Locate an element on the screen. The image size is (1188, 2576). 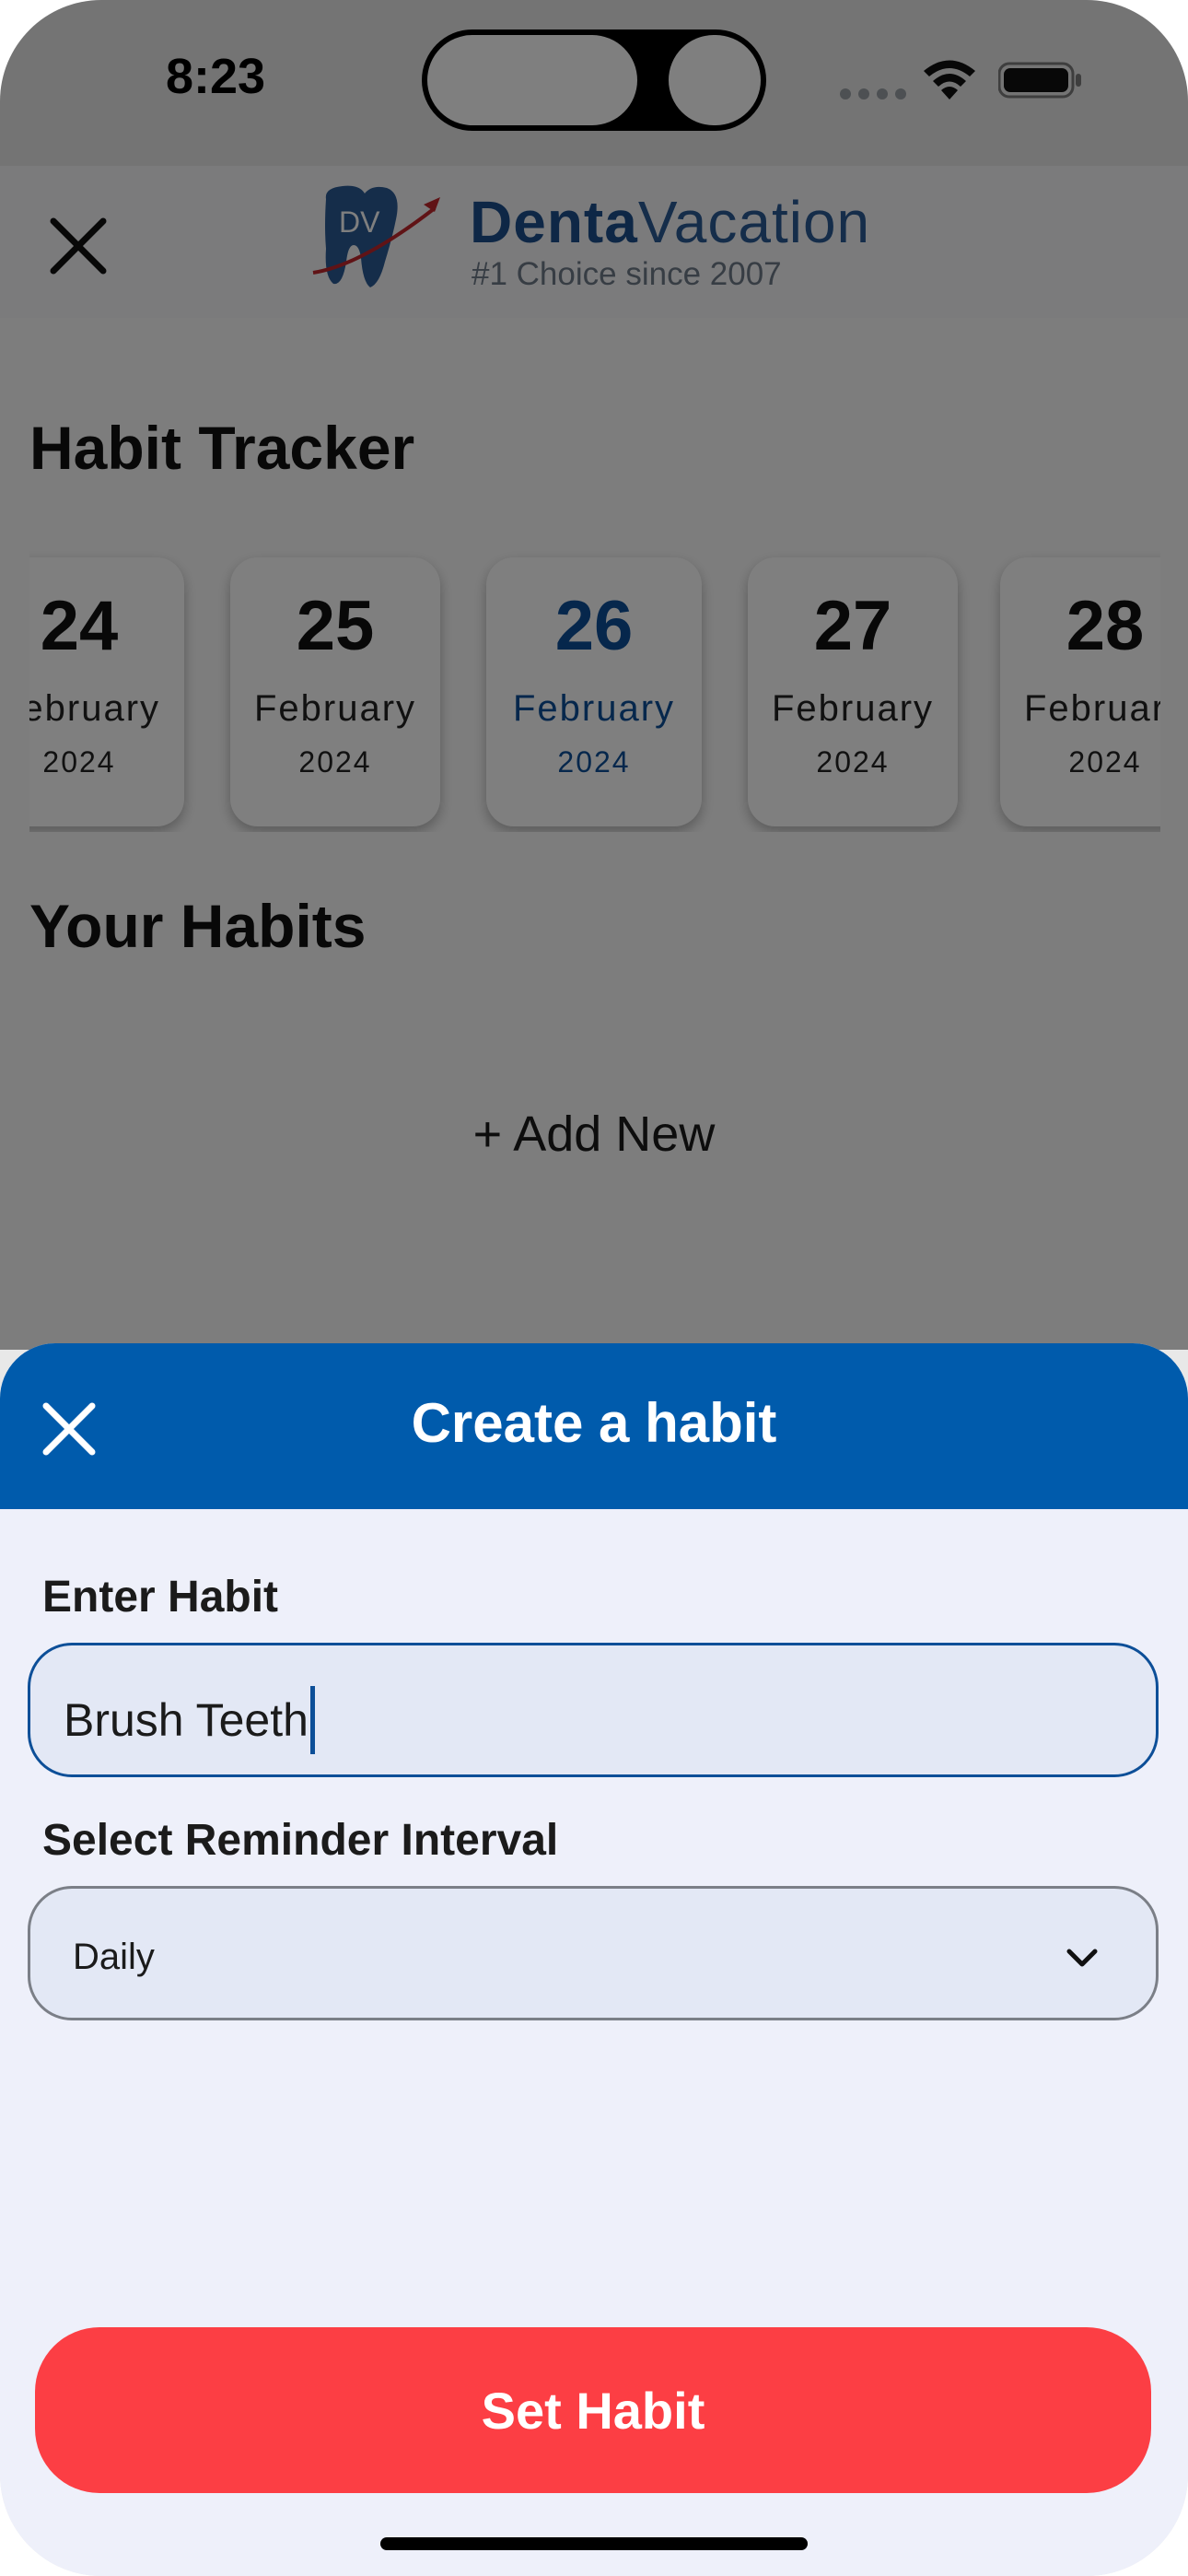
interval-label: Select Reminder Interval is located at coordinates (300, 1840).